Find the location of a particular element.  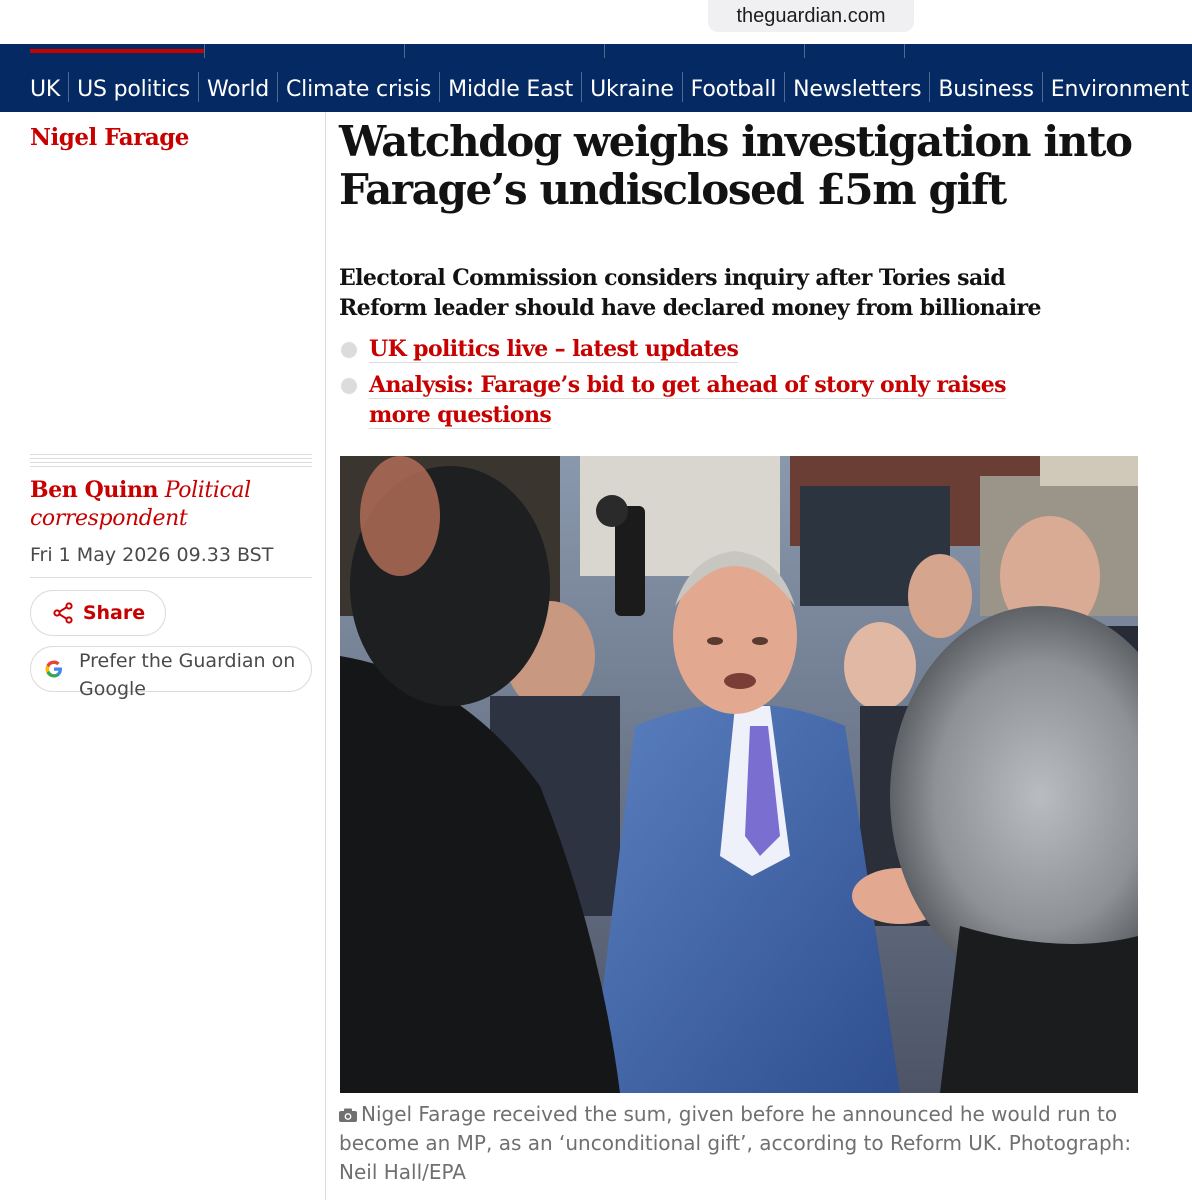

byline: Ben Quinn Political correspondent is located at coordinates (175, 504).